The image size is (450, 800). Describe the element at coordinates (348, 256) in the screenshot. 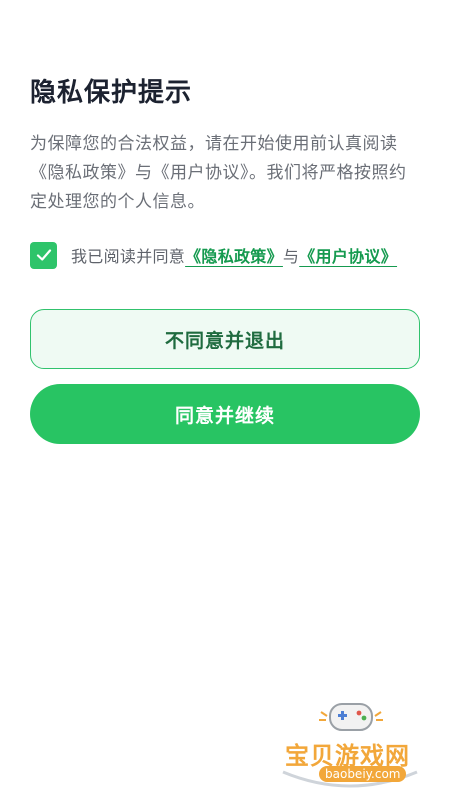

I see `user-agreement-link: 《用户协议》` at that location.